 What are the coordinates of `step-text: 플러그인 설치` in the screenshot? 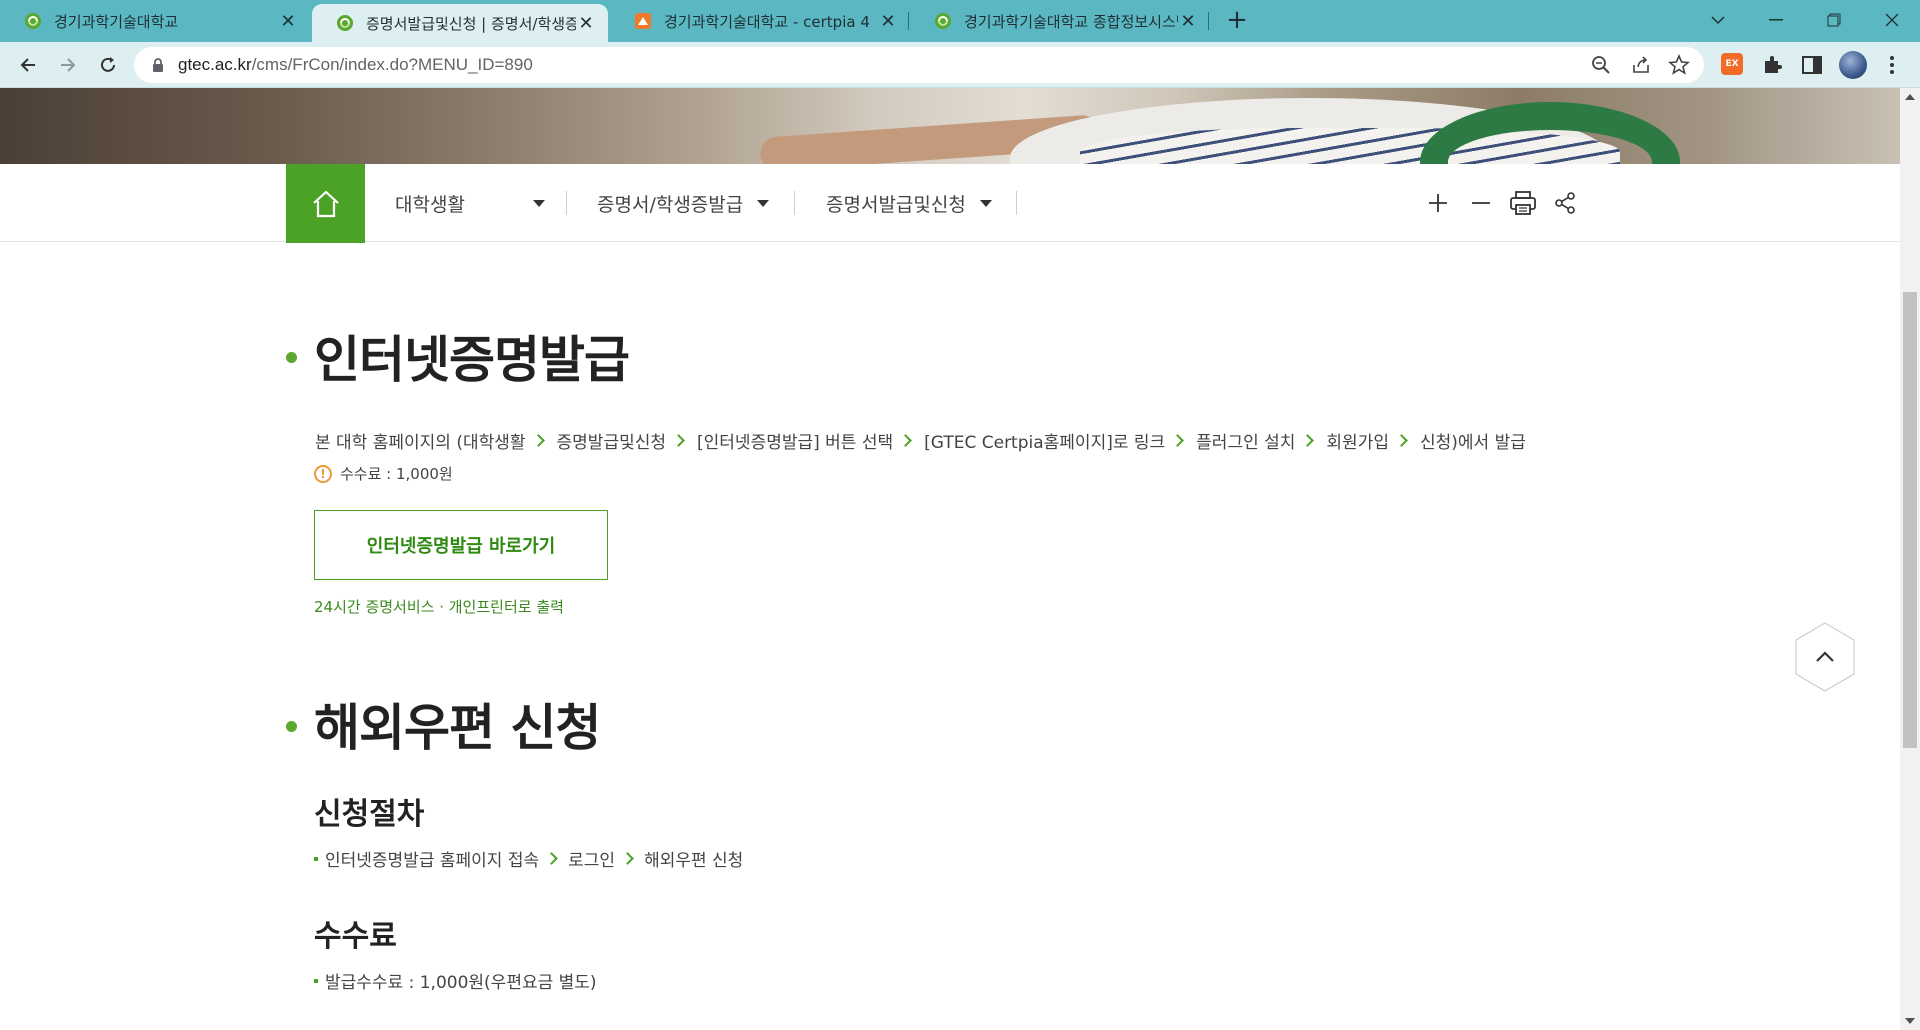 It's located at (1246, 443).